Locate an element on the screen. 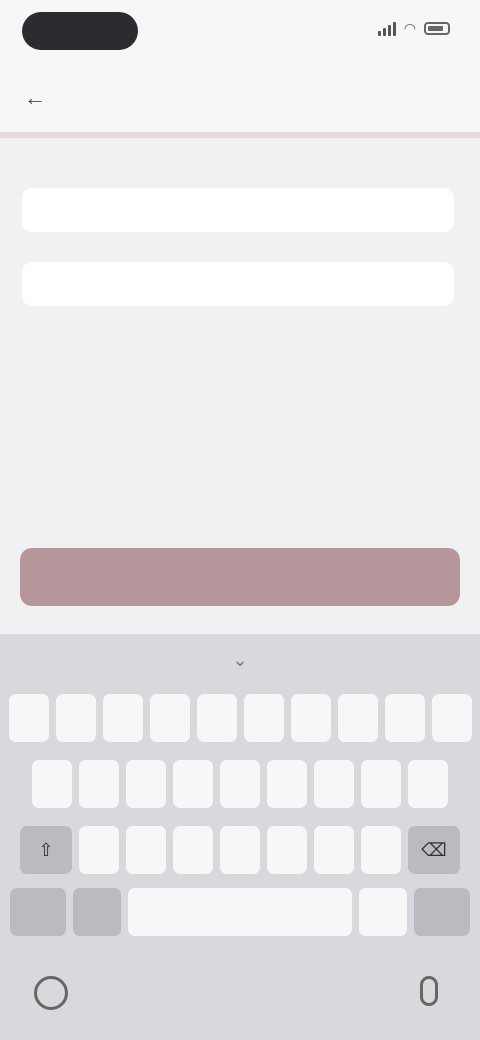 The height and width of the screenshot is (1040, 480). status-bar: ◠ is located at coordinates (240, 32).